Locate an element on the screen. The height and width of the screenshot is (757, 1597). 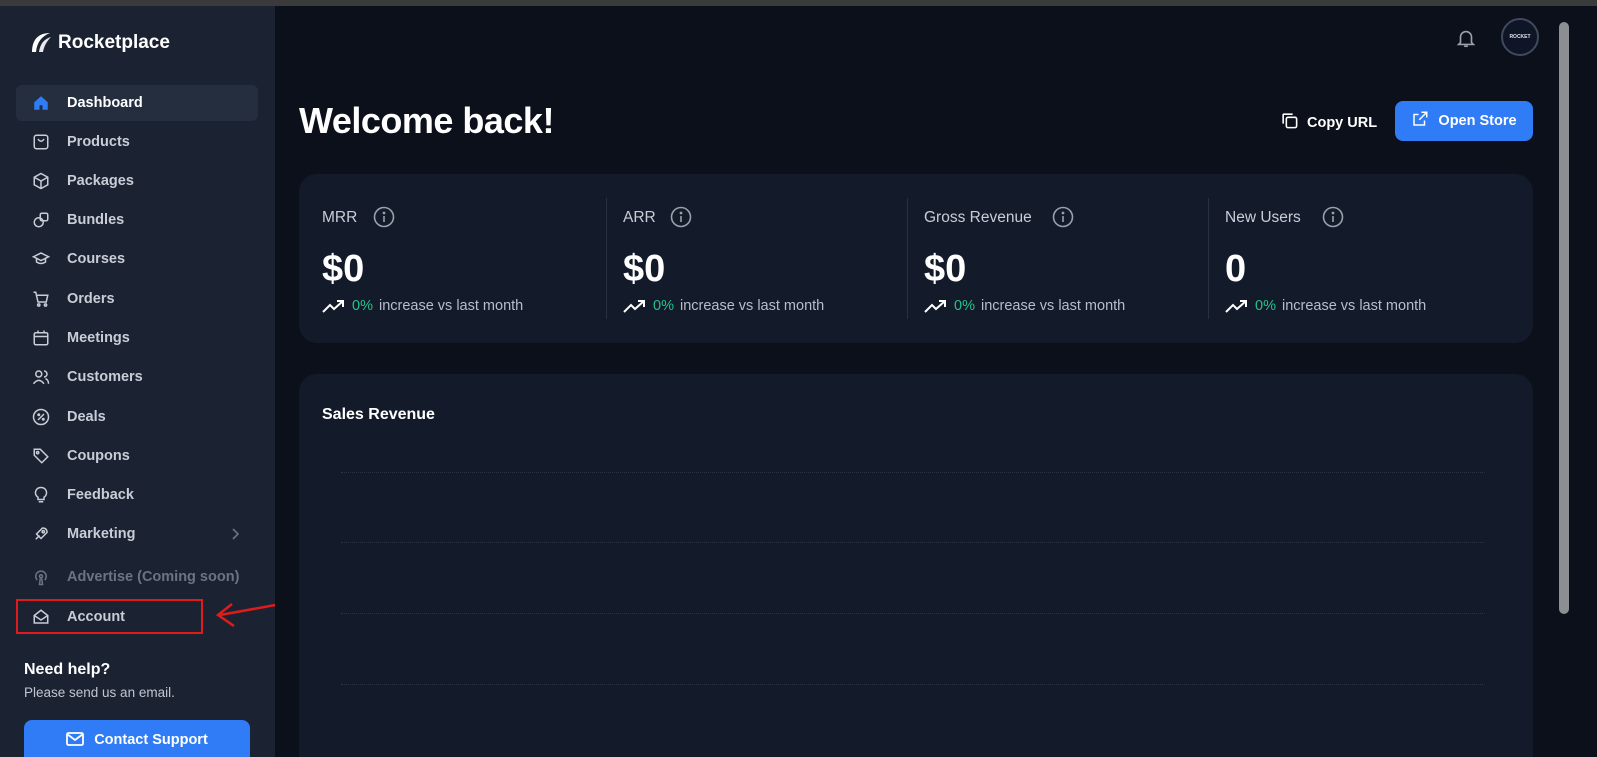
sidebar-item-label: Orders is located at coordinates (91, 299).